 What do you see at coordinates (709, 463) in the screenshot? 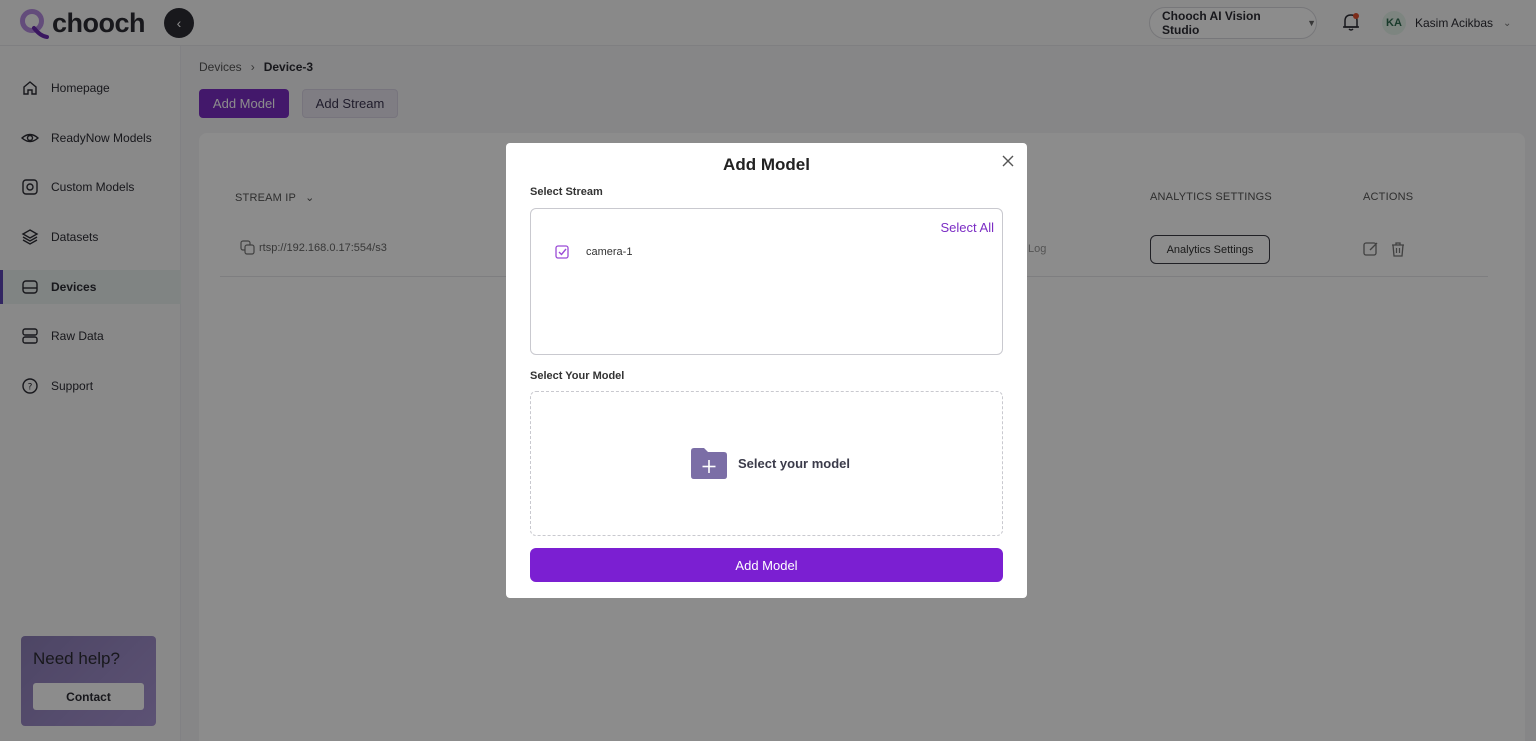
I see `folder-add-icon` at bounding box center [709, 463].